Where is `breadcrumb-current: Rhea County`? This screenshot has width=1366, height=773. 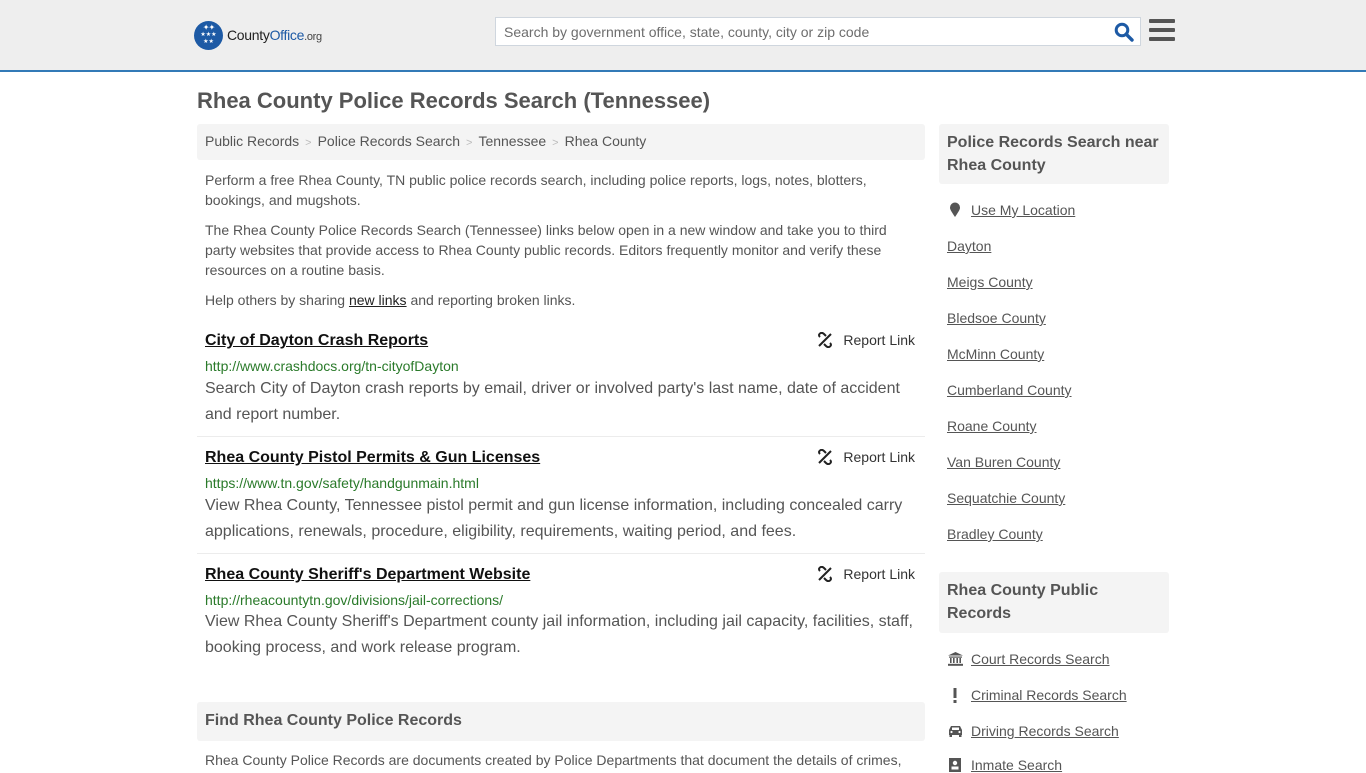
breadcrumb-current: Rhea County is located at coordinates (605, 141).